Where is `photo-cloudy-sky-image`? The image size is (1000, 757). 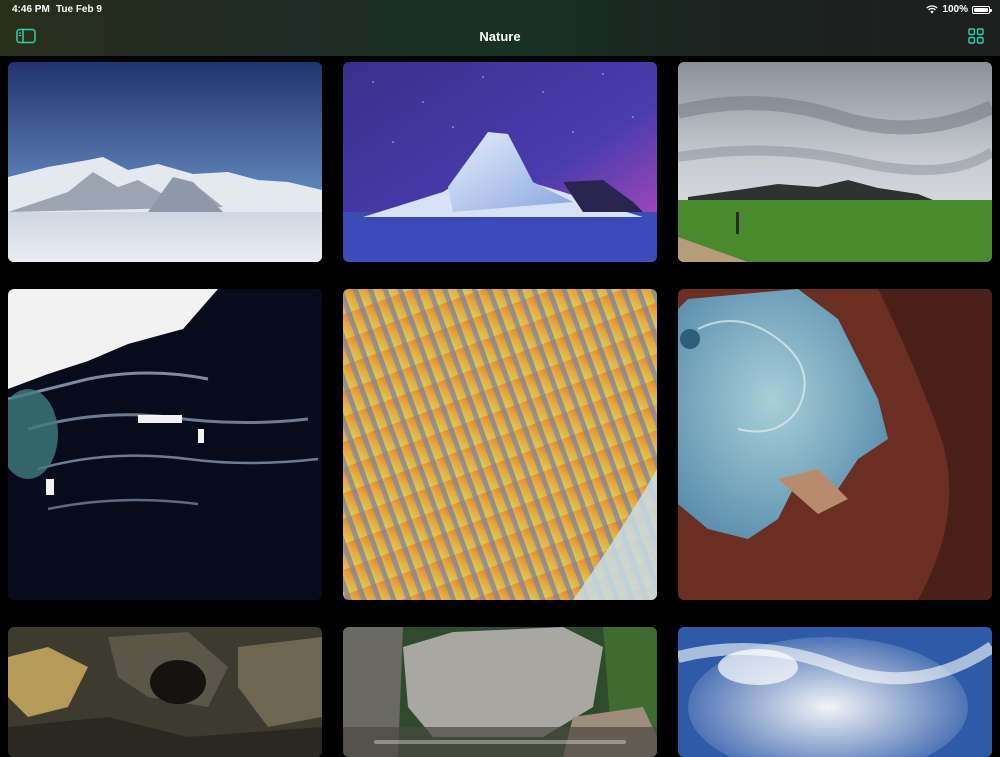
photo-cloudy-sky-image is located at coordinates (835, 692).